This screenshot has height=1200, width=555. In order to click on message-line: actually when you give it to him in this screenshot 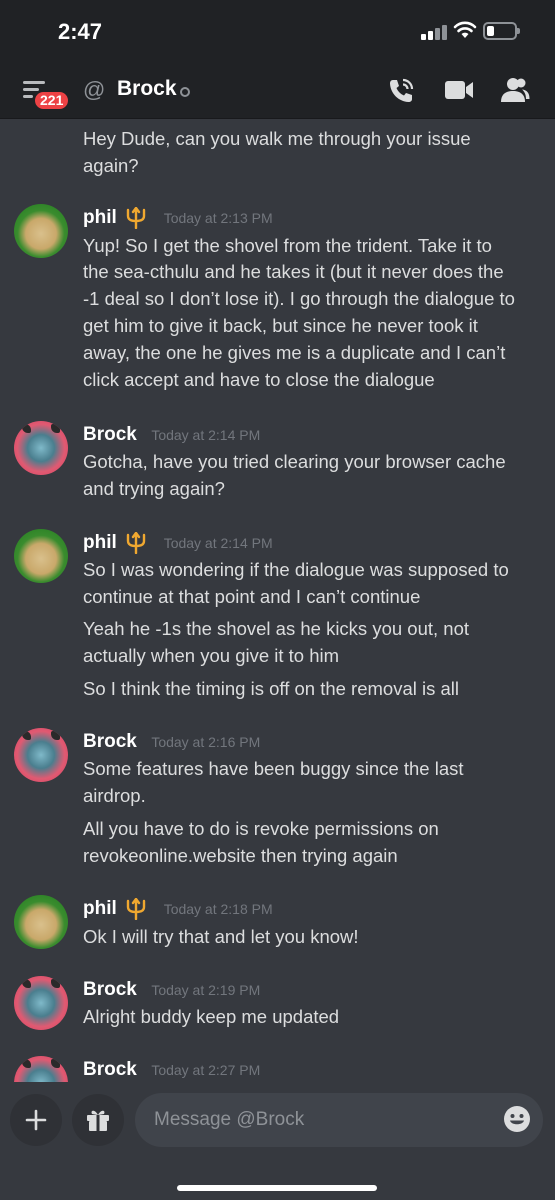, I will do `click(211, 655)`.